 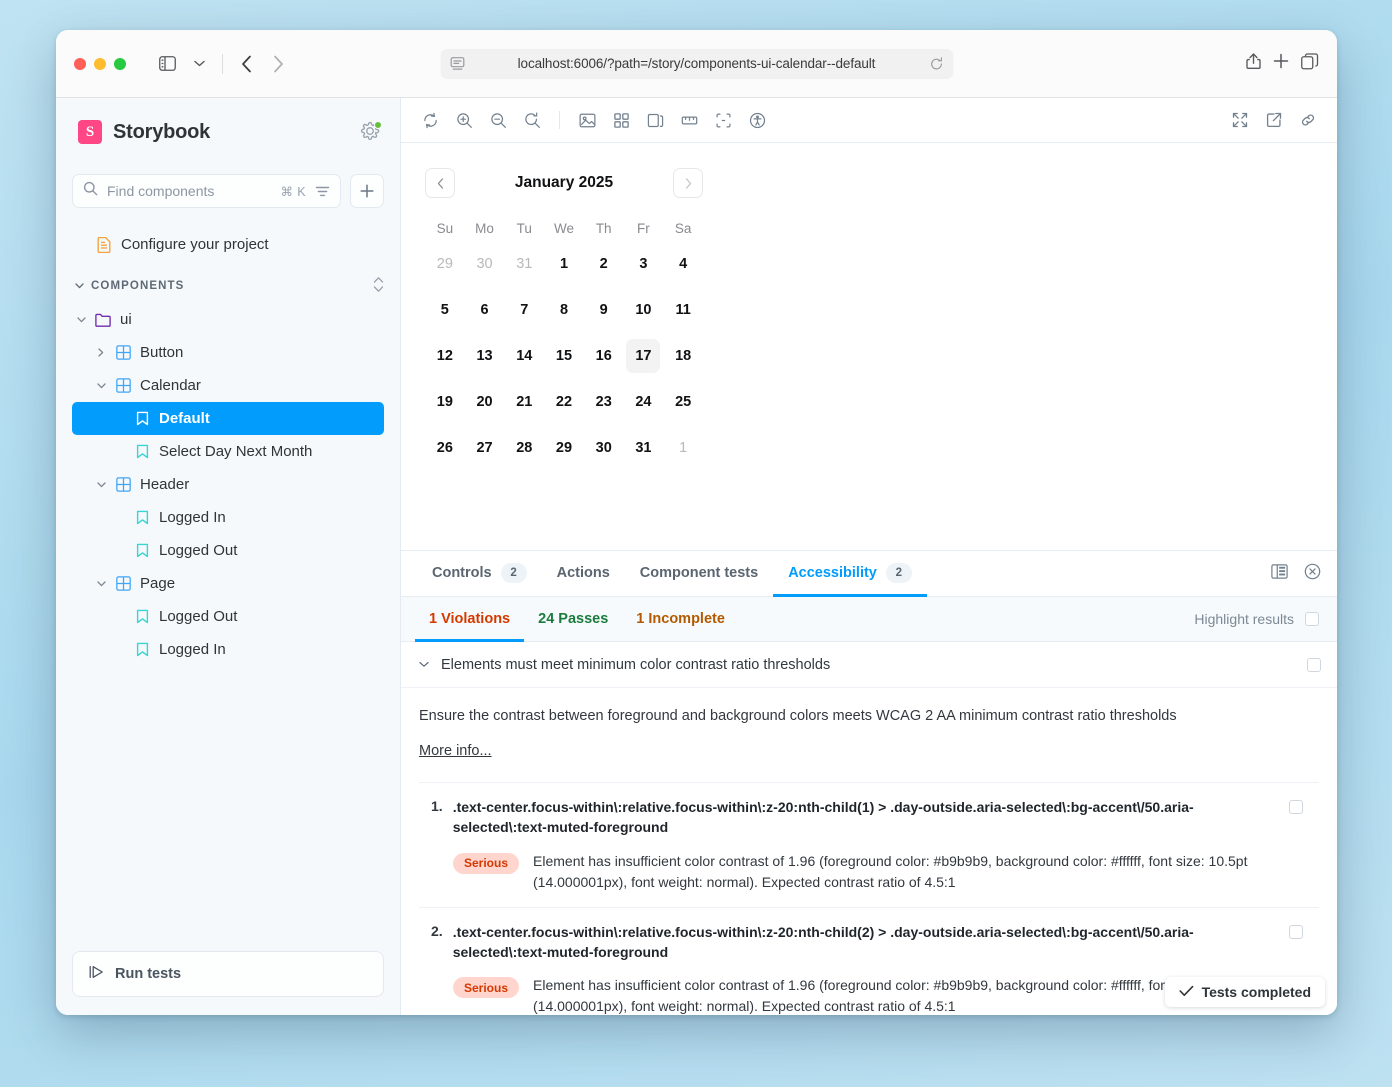 What do you see at coordinates (683, 264) in the screenshot?
I see `calendar-day: 4` at bounding box center [683, 264].